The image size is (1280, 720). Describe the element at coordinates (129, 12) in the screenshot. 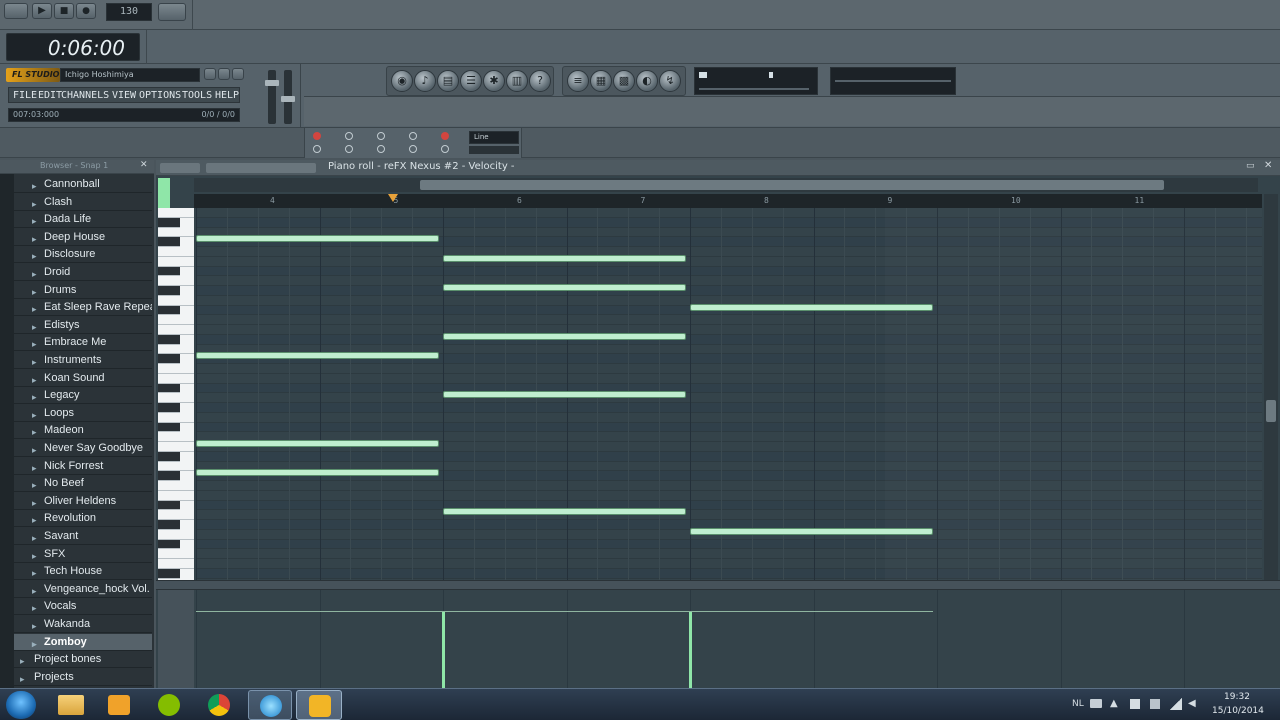

I see `bpm-display: 130` at that location.